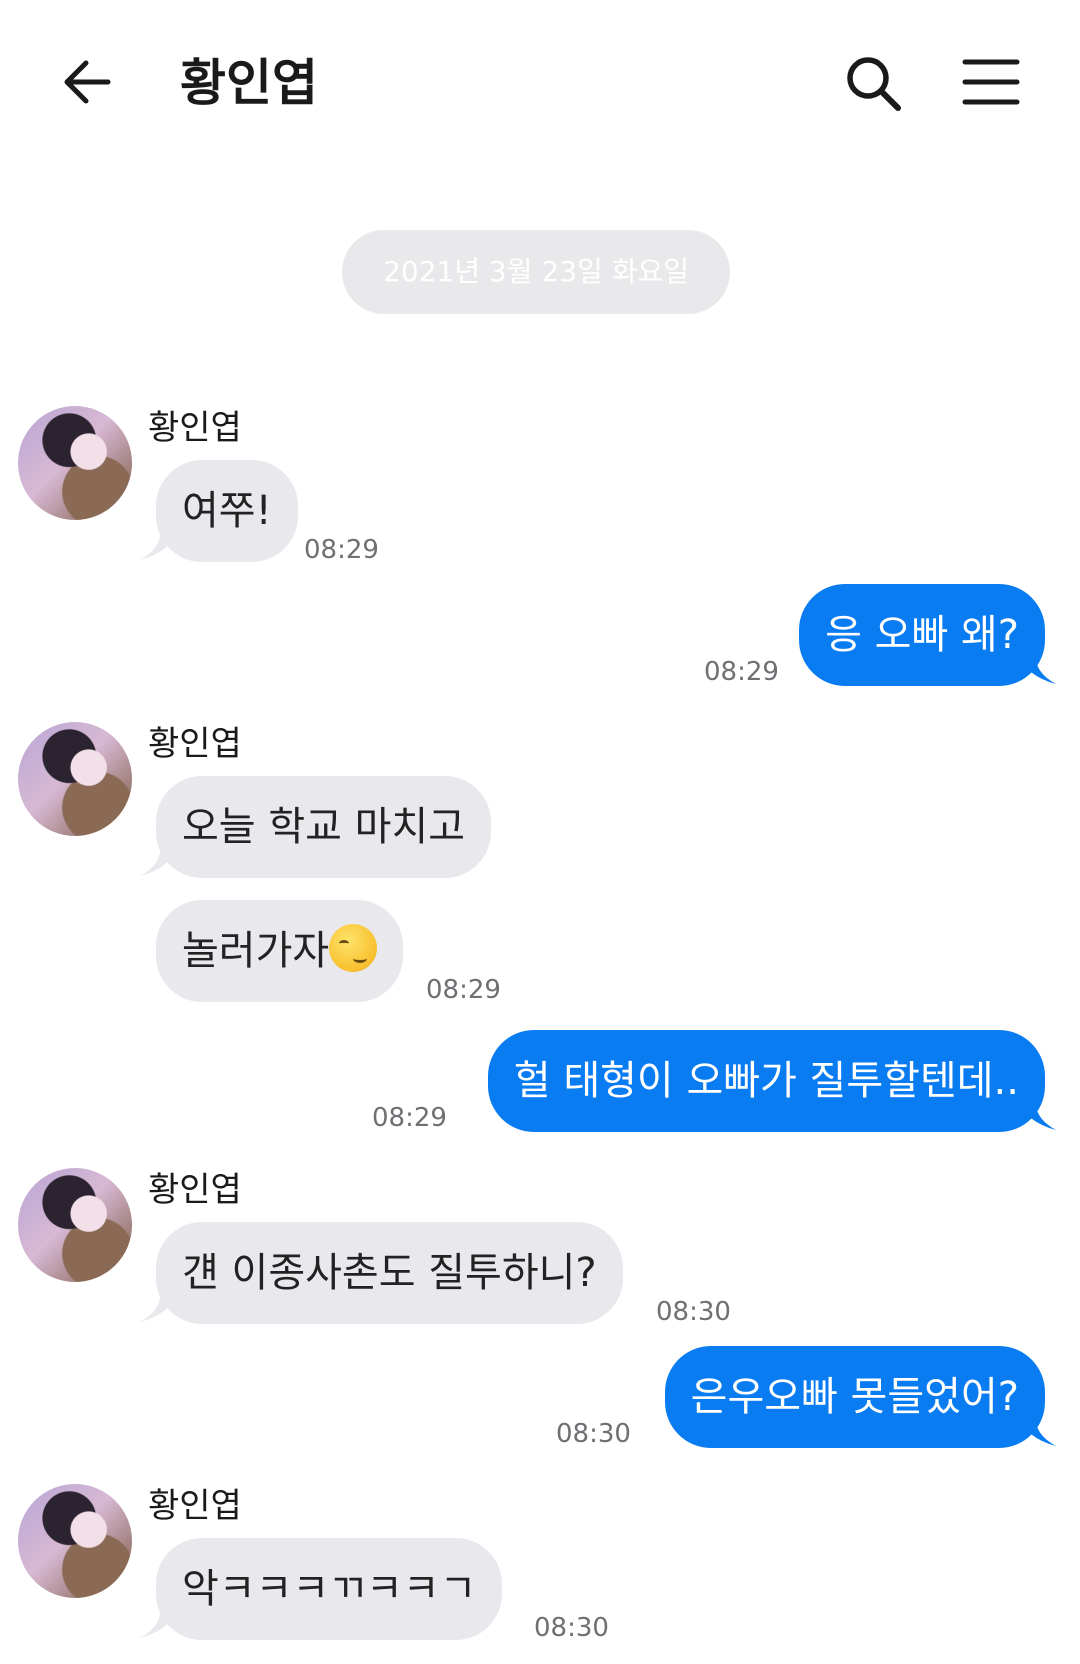  I want to click on message-bubble: 여쭈!, so click(227, 511).